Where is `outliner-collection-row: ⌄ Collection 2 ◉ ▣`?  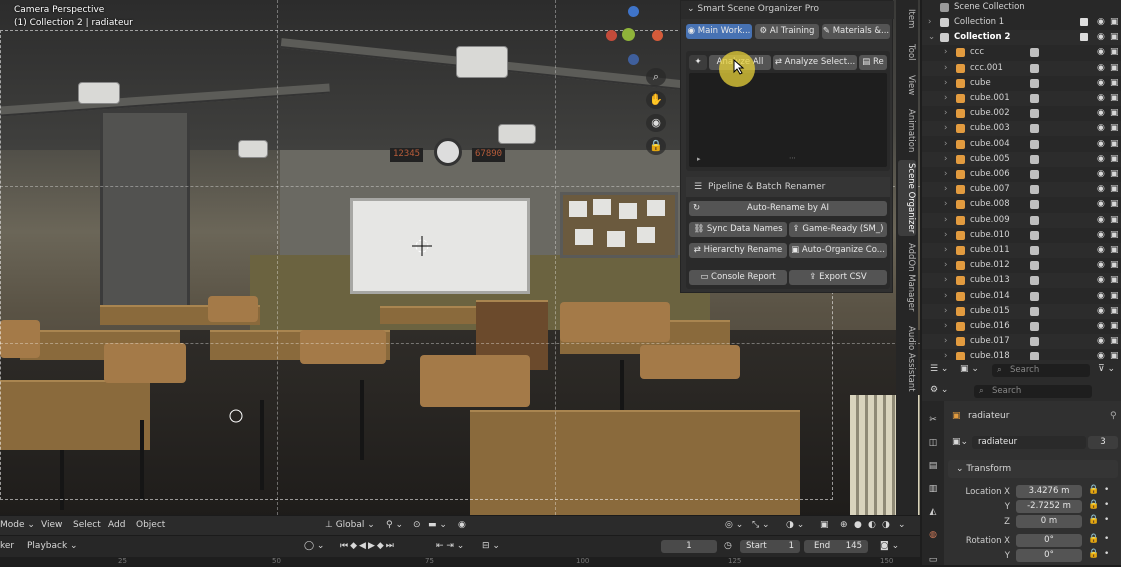
outliner-collection-row: ⌄ Collection 2 ◉ ▣ is located at coordinates (1021, 38).